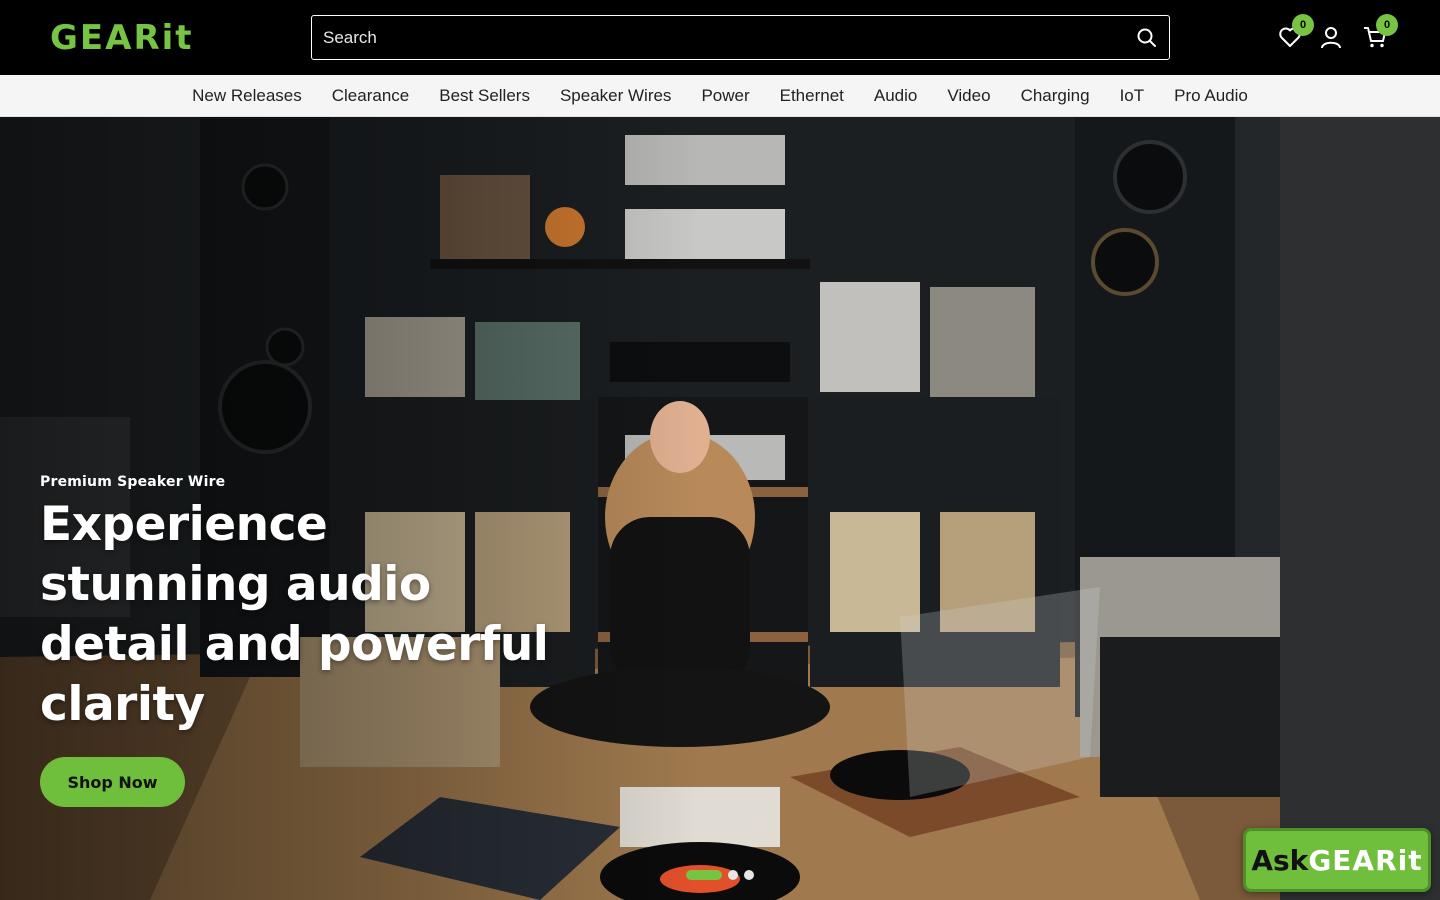 The height and width of the screenshot is (900, 1440). Describe the element at coordinates (1331, 37) in the screenshot. I see `user-icon` at that location.